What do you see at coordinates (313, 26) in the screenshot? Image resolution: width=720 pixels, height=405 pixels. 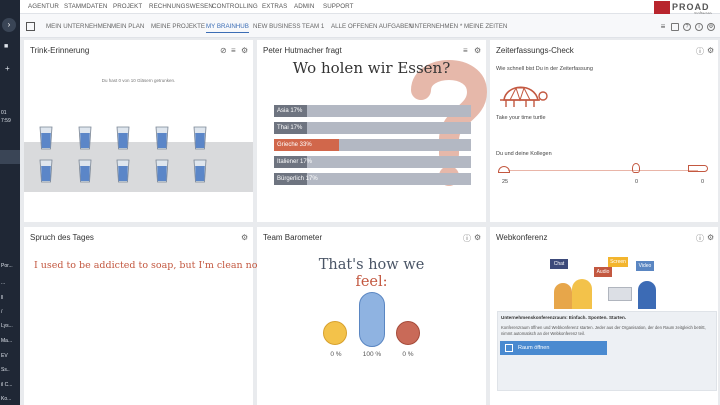 I see `tab-team-1: TEAM 1` at bounding box center [313, 26].